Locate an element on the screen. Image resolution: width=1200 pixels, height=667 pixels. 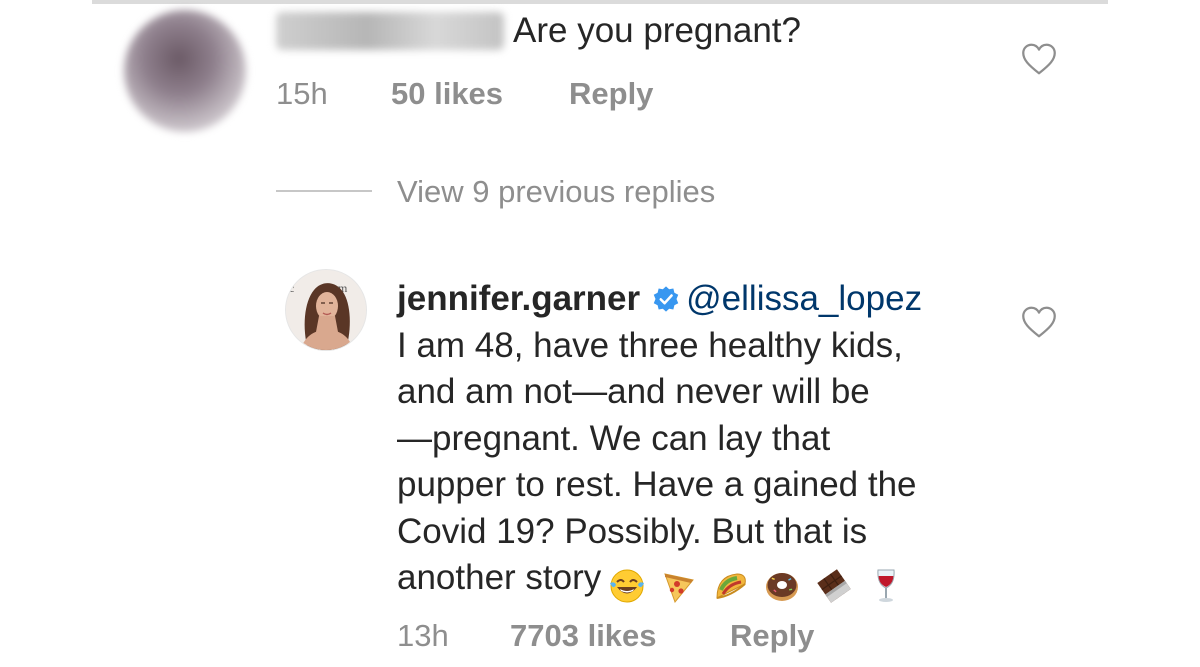
reply-text-line: Covid 19? Possibly. But that is is located at coordinates (632, 531).